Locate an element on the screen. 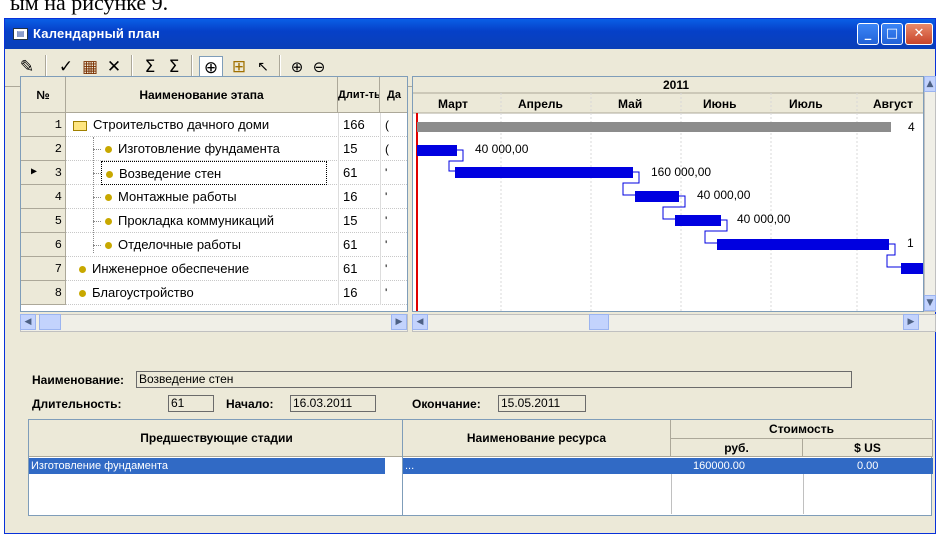 Image resolution: width=936 pixels, height=534 pixels. table-row-selected: ▶ 3 Возведение стен 61 ' is located at coordinates (214, 173).